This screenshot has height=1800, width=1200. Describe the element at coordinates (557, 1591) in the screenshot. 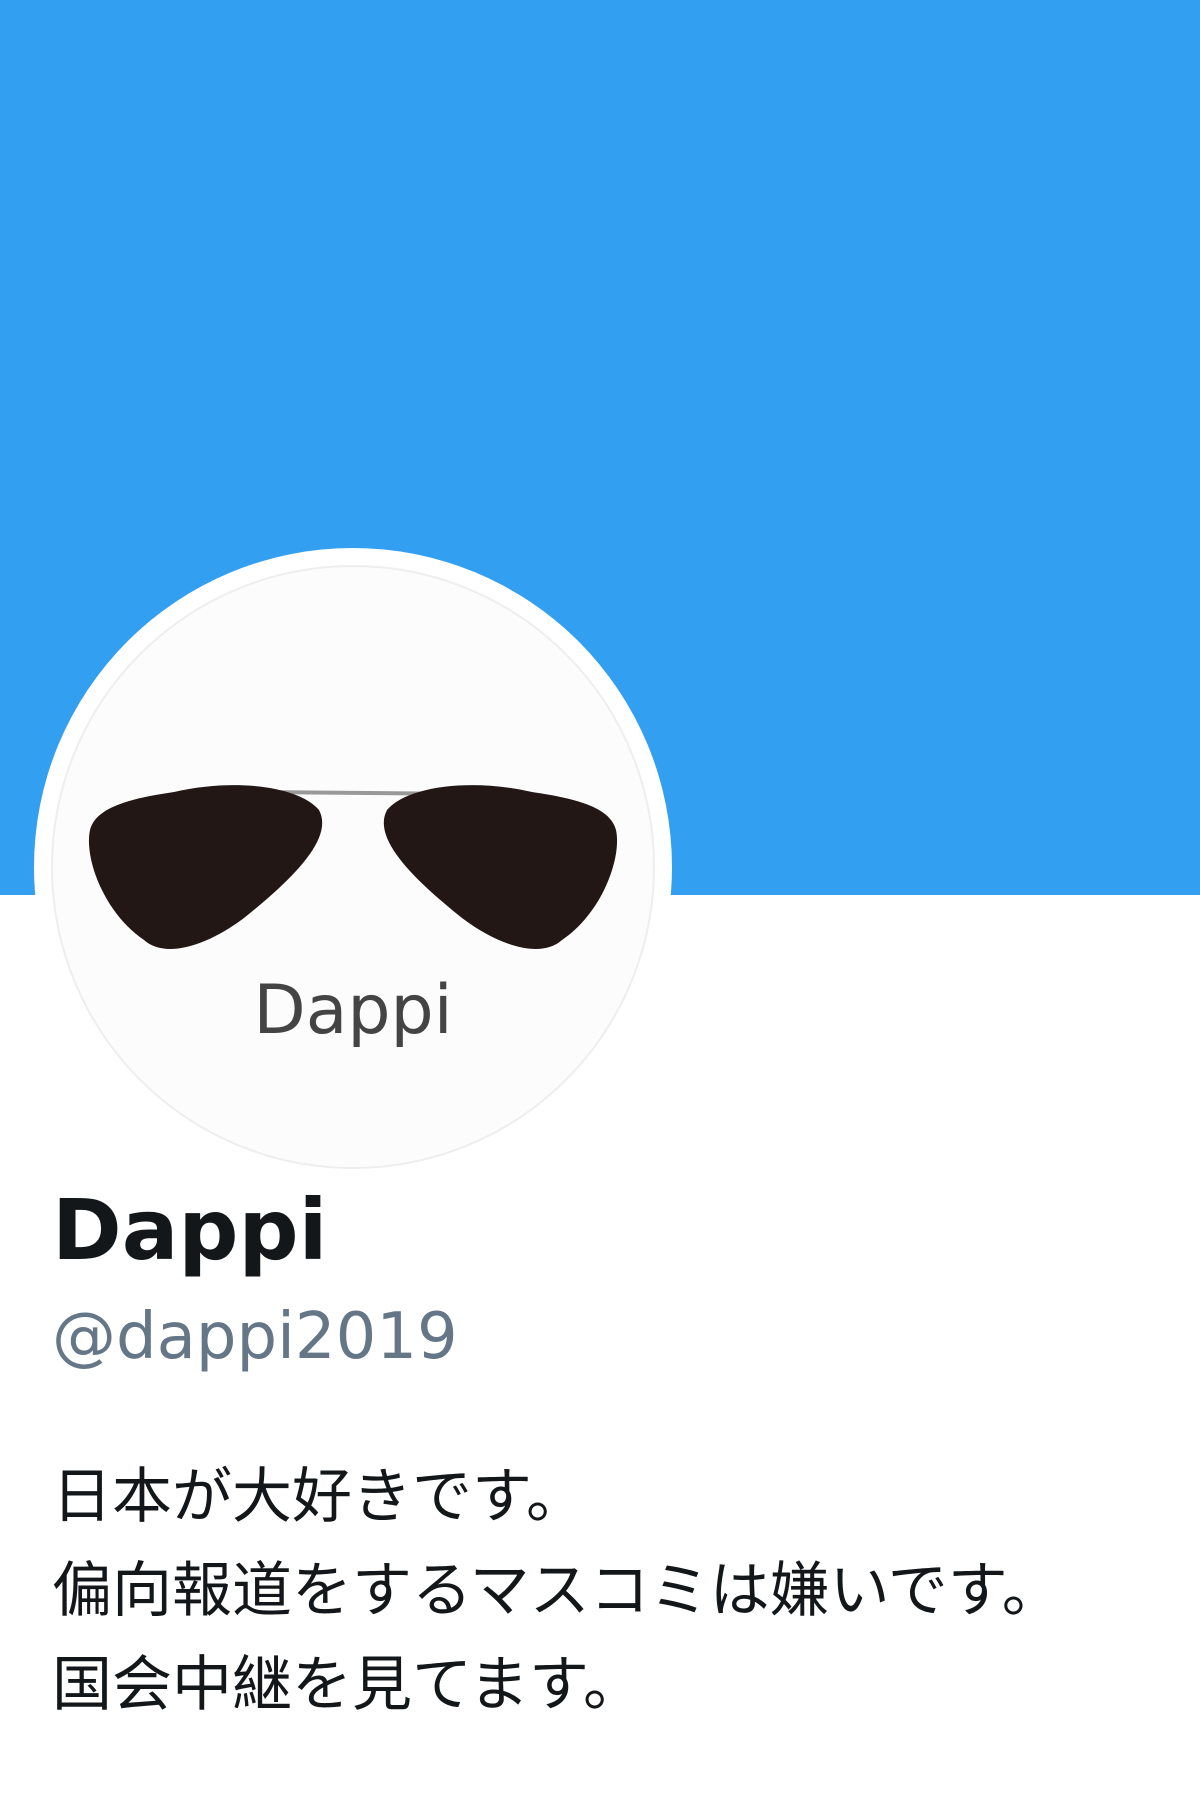

I see `bio-line: 偏向報道をするマスコミは嫌いです。` at that location.